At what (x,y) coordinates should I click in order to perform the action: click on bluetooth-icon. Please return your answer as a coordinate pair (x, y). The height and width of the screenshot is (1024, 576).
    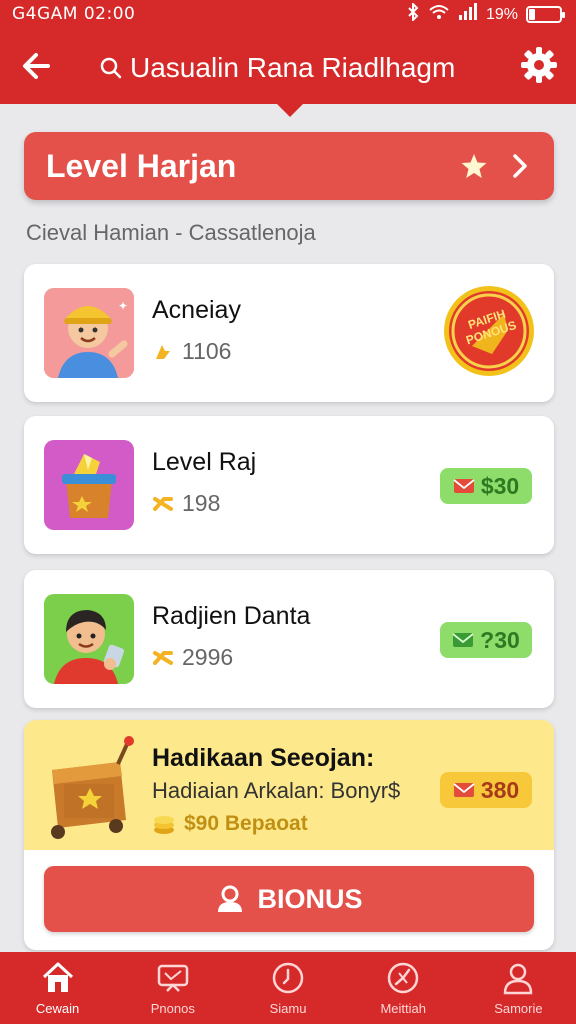
    Looking at the image, I should click on (413, 13).